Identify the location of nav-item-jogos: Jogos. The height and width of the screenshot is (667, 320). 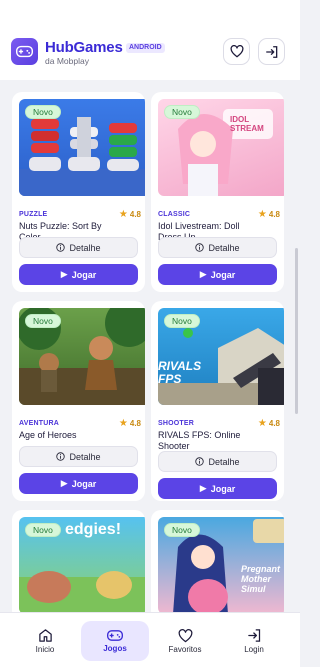
(115, 641).